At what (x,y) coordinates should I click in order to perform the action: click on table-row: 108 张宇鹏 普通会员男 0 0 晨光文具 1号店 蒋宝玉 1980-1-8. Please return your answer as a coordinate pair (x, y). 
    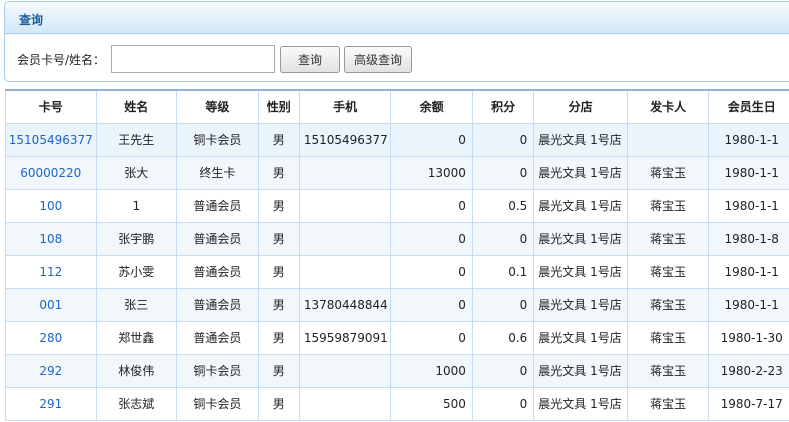
    Looking at the image, I should click on (397, 238).